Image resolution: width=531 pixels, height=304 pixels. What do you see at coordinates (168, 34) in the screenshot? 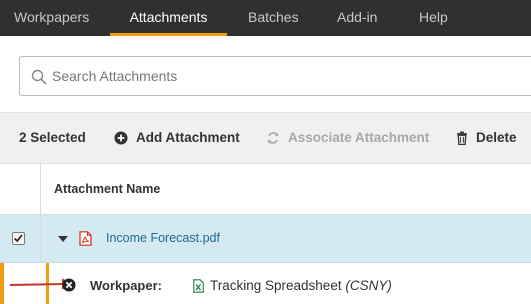
I see `active-tab-indicator` at bounding box center [168, 34].